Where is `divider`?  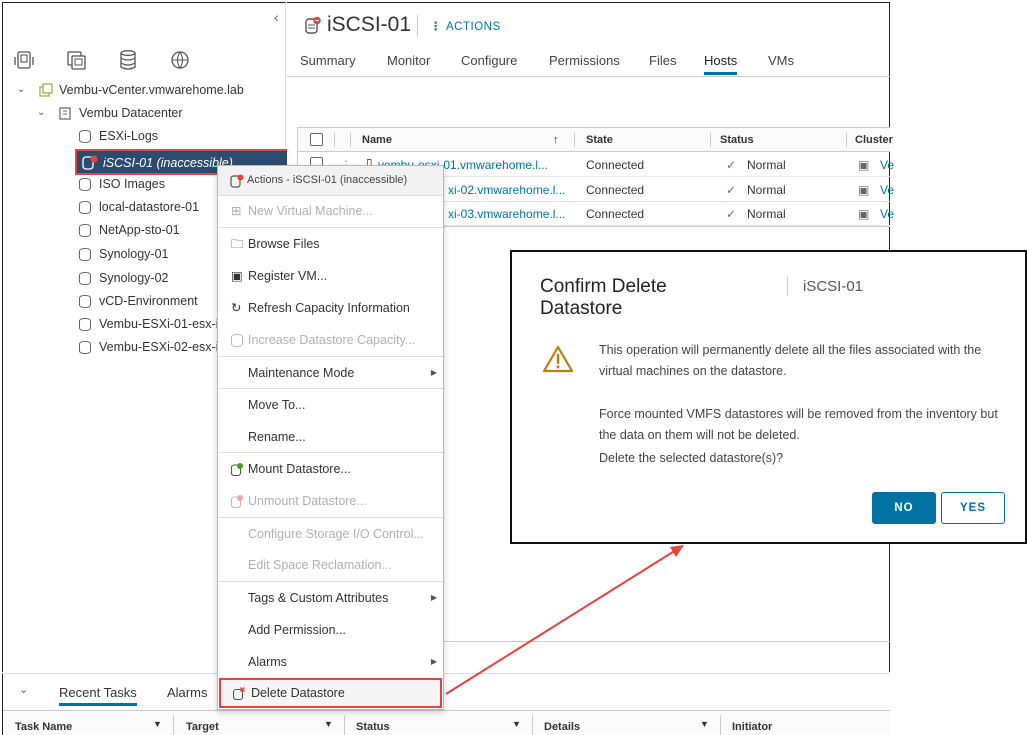
divider is located at coordinates (417, 26).